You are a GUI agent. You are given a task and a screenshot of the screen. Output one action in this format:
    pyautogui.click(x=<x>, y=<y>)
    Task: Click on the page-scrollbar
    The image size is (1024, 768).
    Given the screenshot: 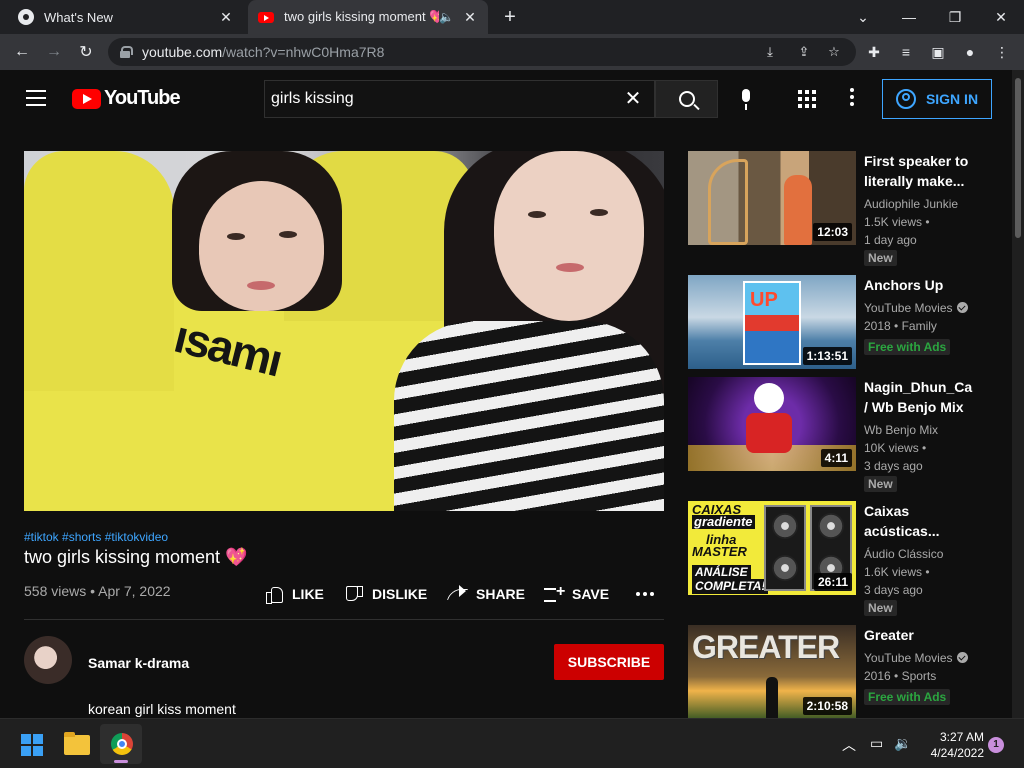 What is the action you would take?
    pyautogui.click(x=1018, y=394)
    